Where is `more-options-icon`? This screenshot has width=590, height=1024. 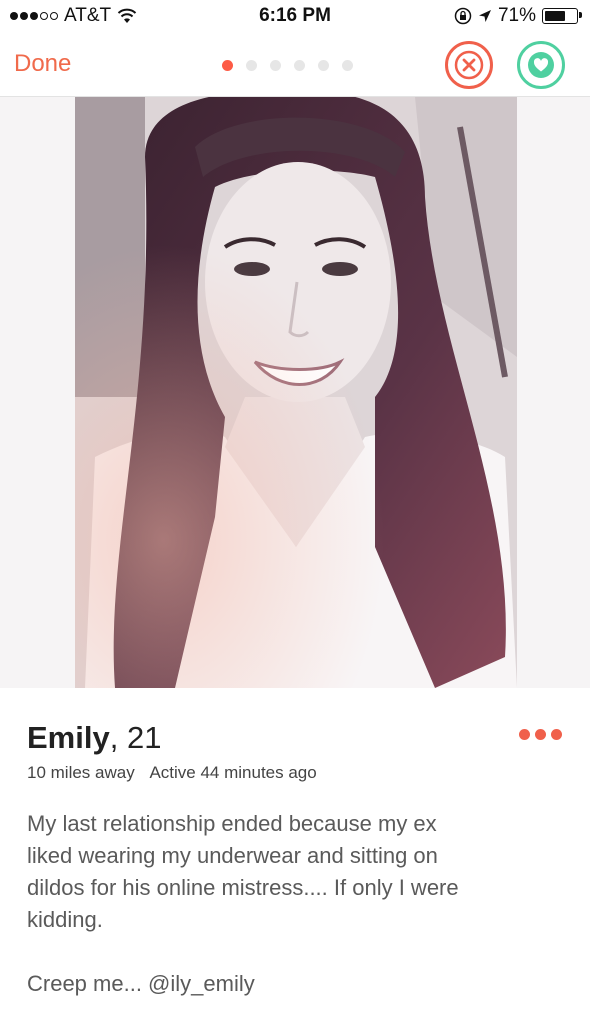
more-options-icon is located at coordinates (540, 734).